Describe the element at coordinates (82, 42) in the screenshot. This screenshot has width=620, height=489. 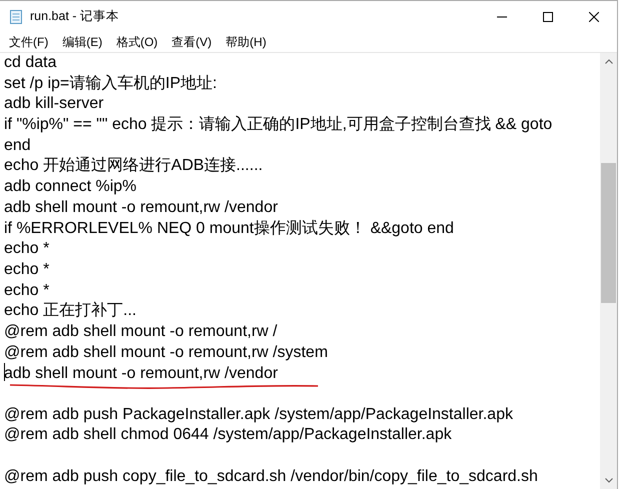
I see `menu-item: 编辑(E)` at that location.